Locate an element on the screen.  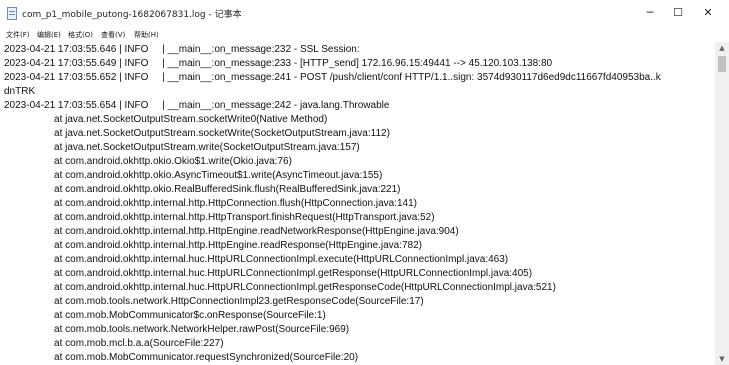
close-button: ✕ is located at coordinates (708, 13).